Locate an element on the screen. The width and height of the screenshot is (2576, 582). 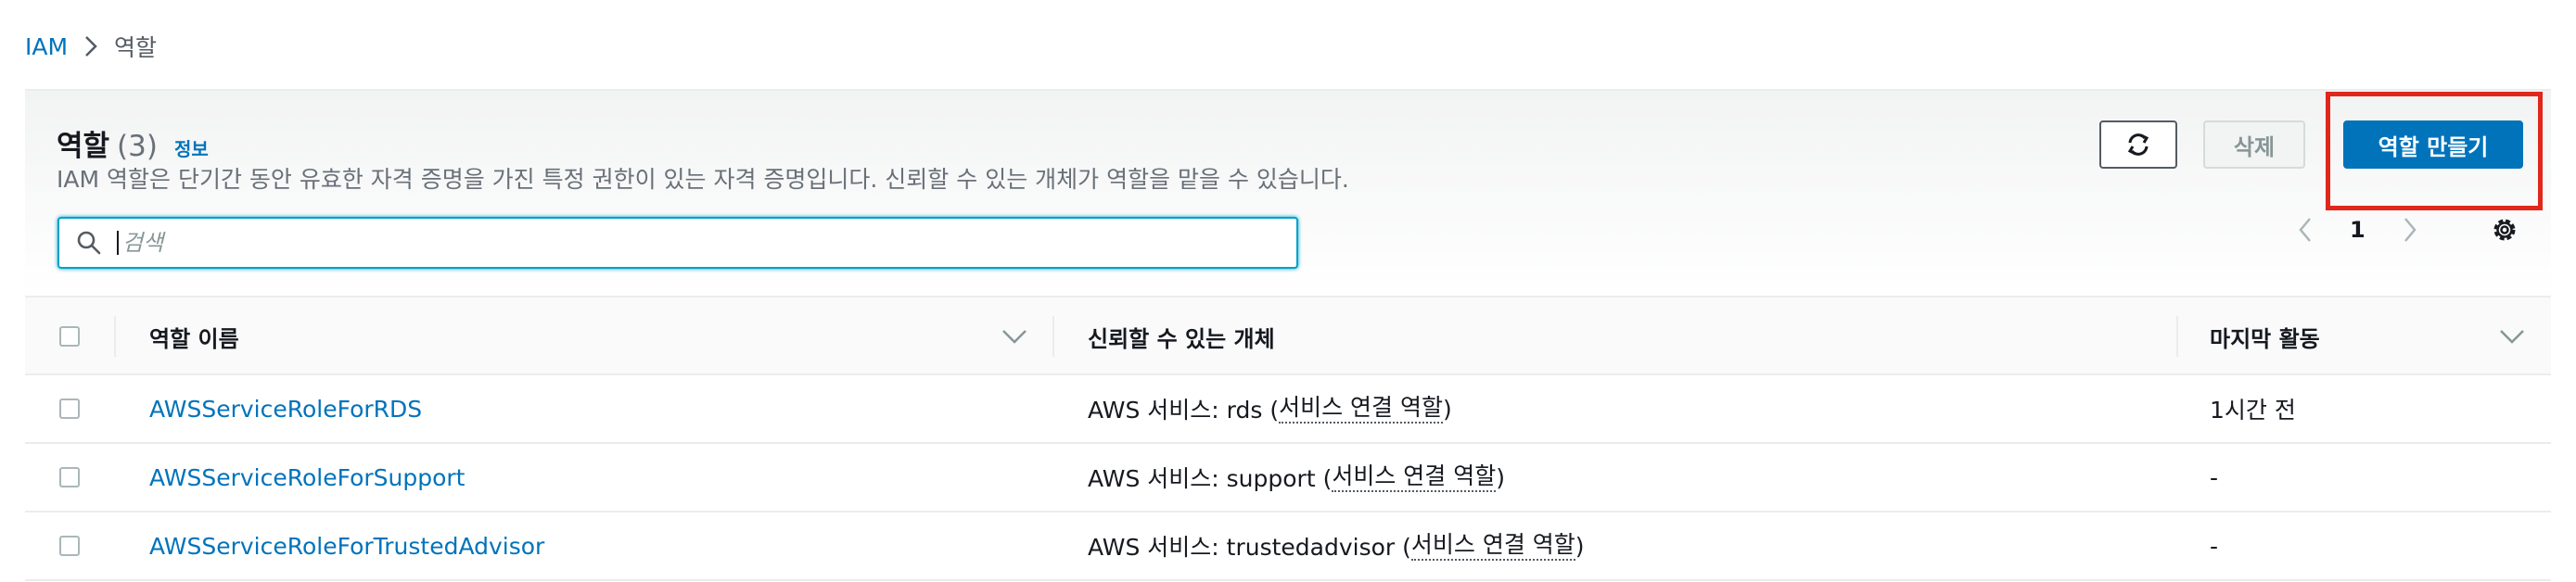
table-header: 역할 이름 신뢰할 수 있는 개체 마지막 활동 is located at coordinates (1288, 335).